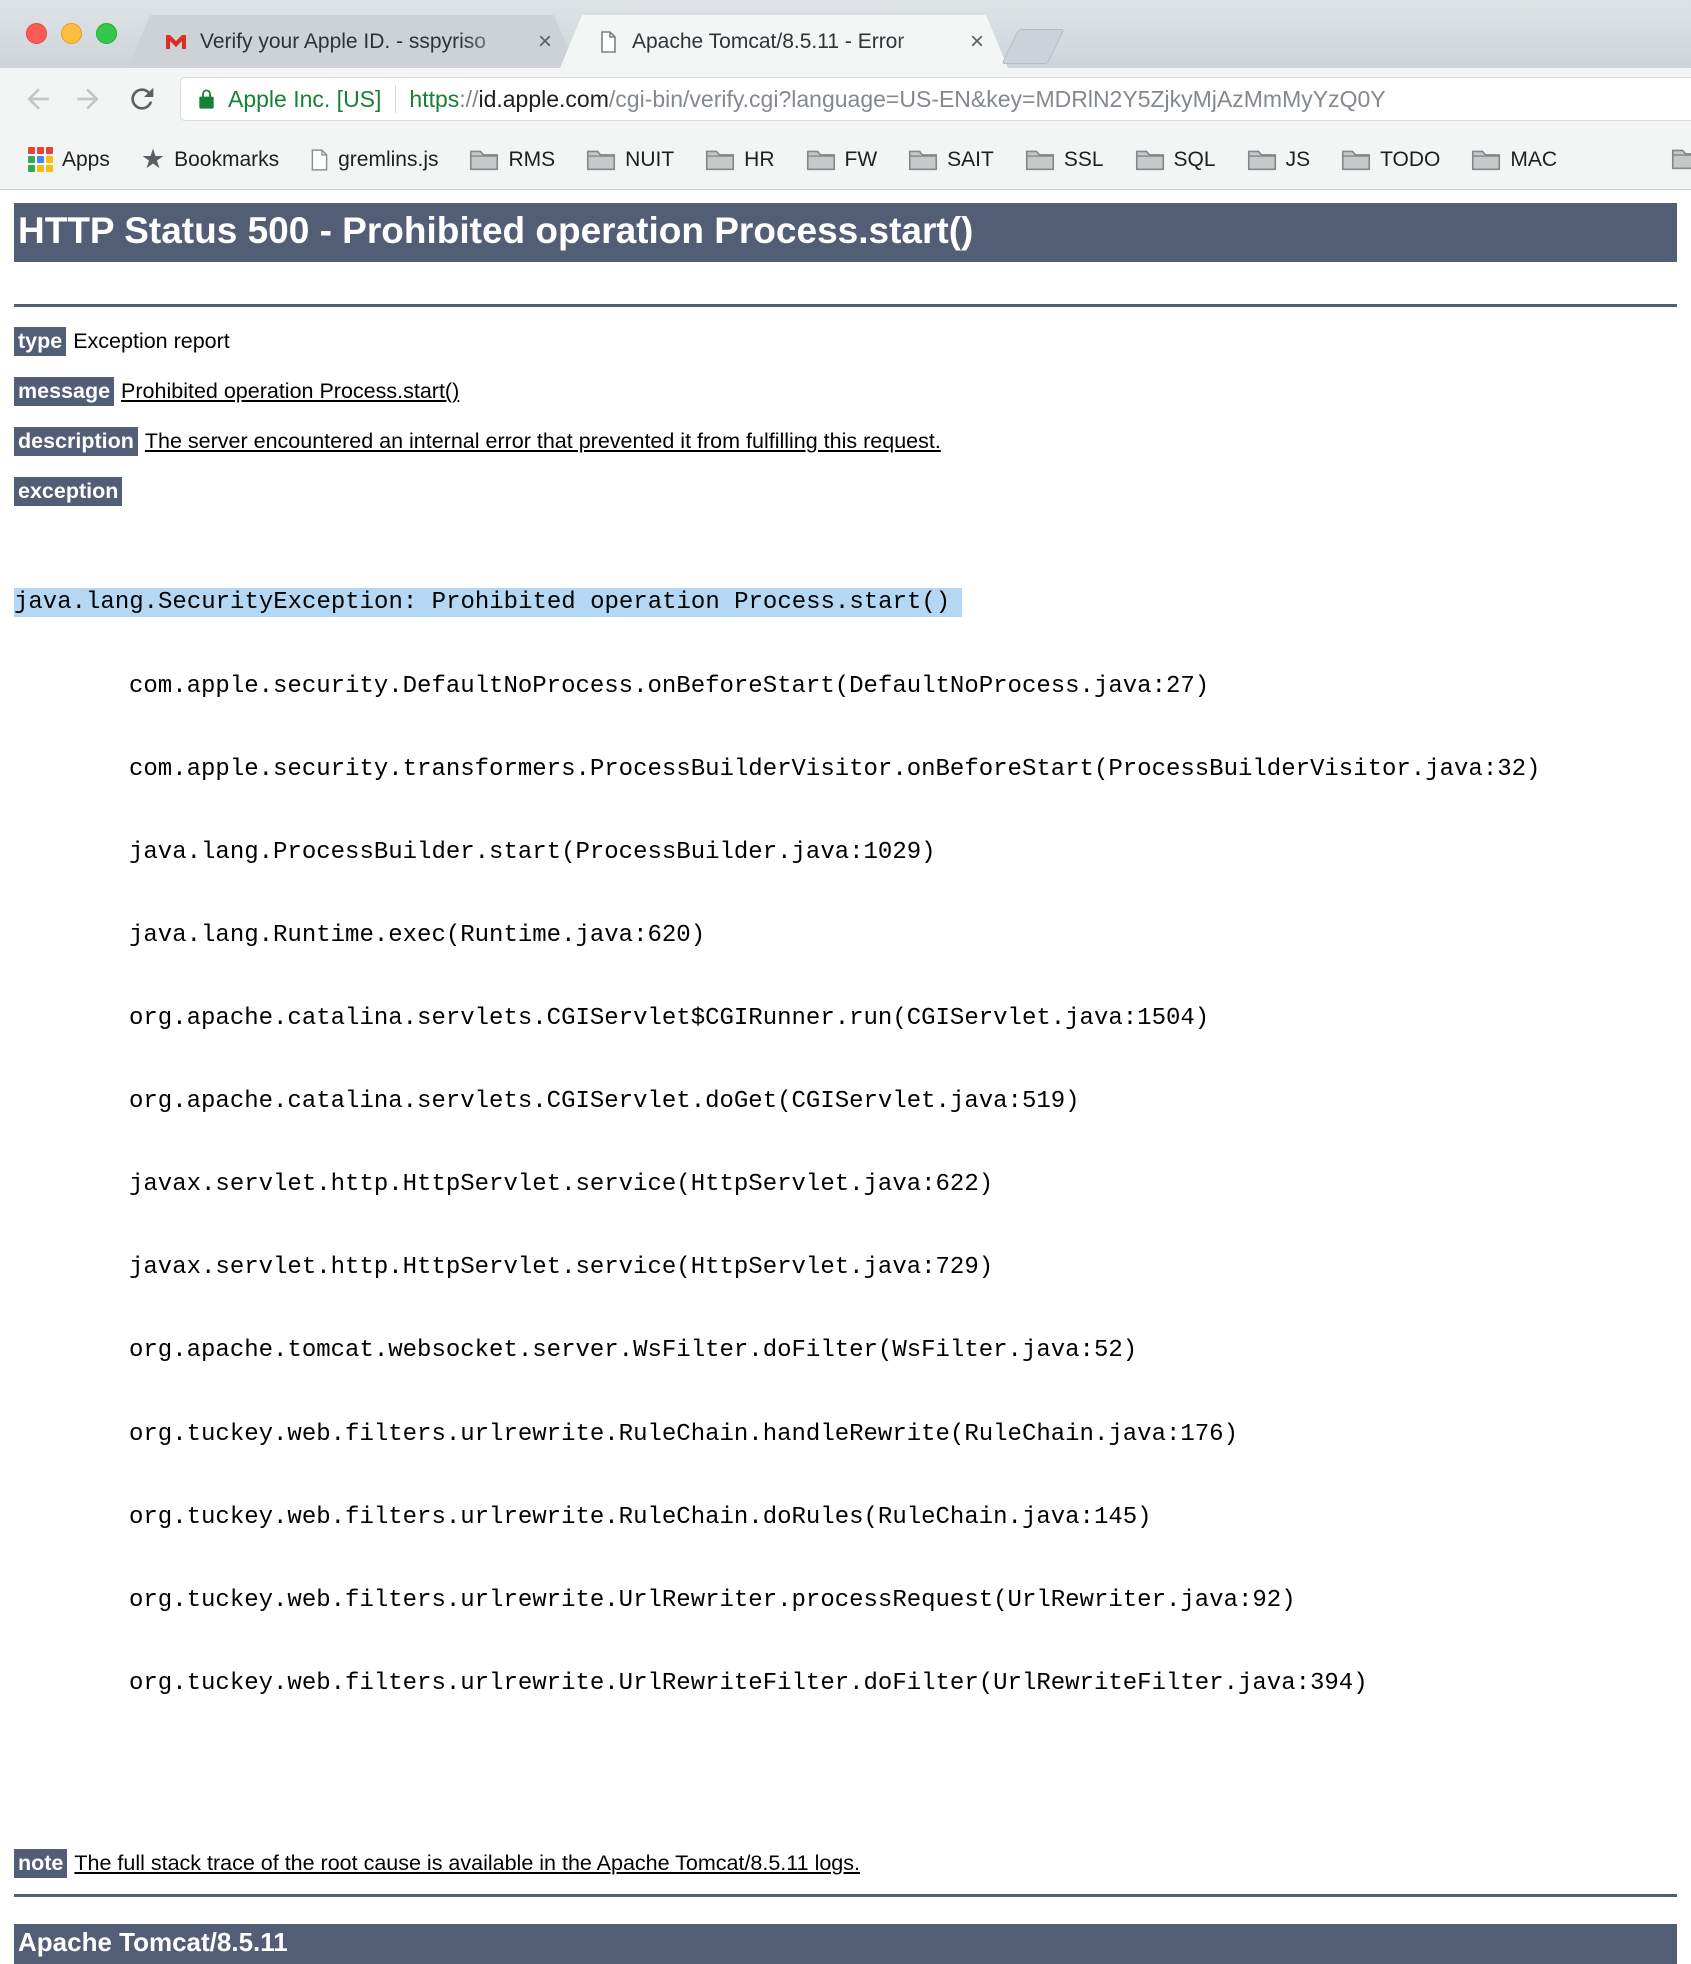  What do you see at coordinates (845, 341) in the screenshot?
I see `type-row: type Exception report` at bounding box center [845, 341].